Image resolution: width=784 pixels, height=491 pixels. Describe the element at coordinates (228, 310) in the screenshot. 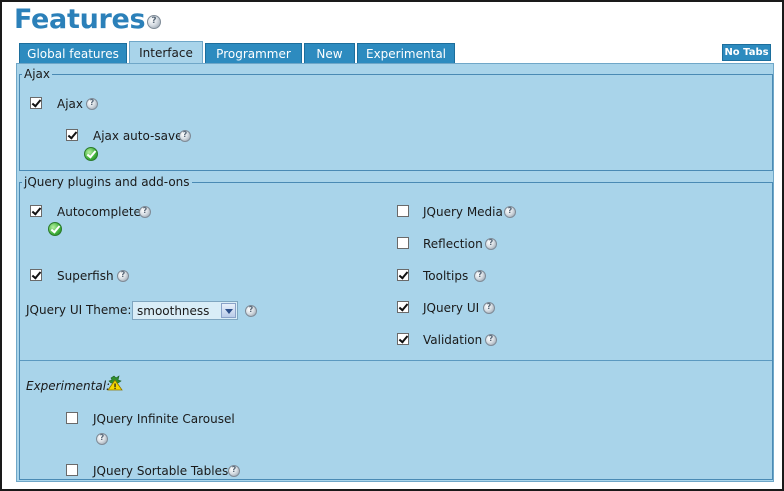

I see `chevron-down-icon` at that location.